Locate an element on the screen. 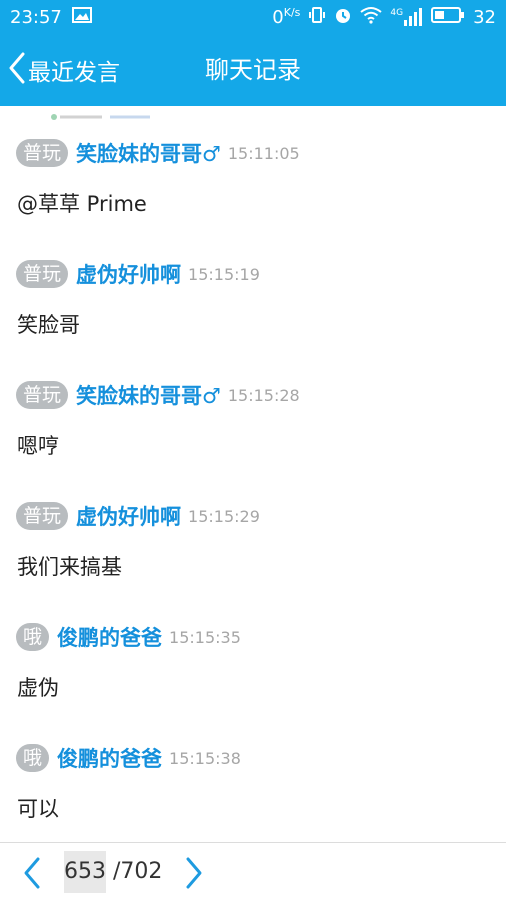 The image size is (506, 901). prev-page-icon is located at coordinates (32, 873).